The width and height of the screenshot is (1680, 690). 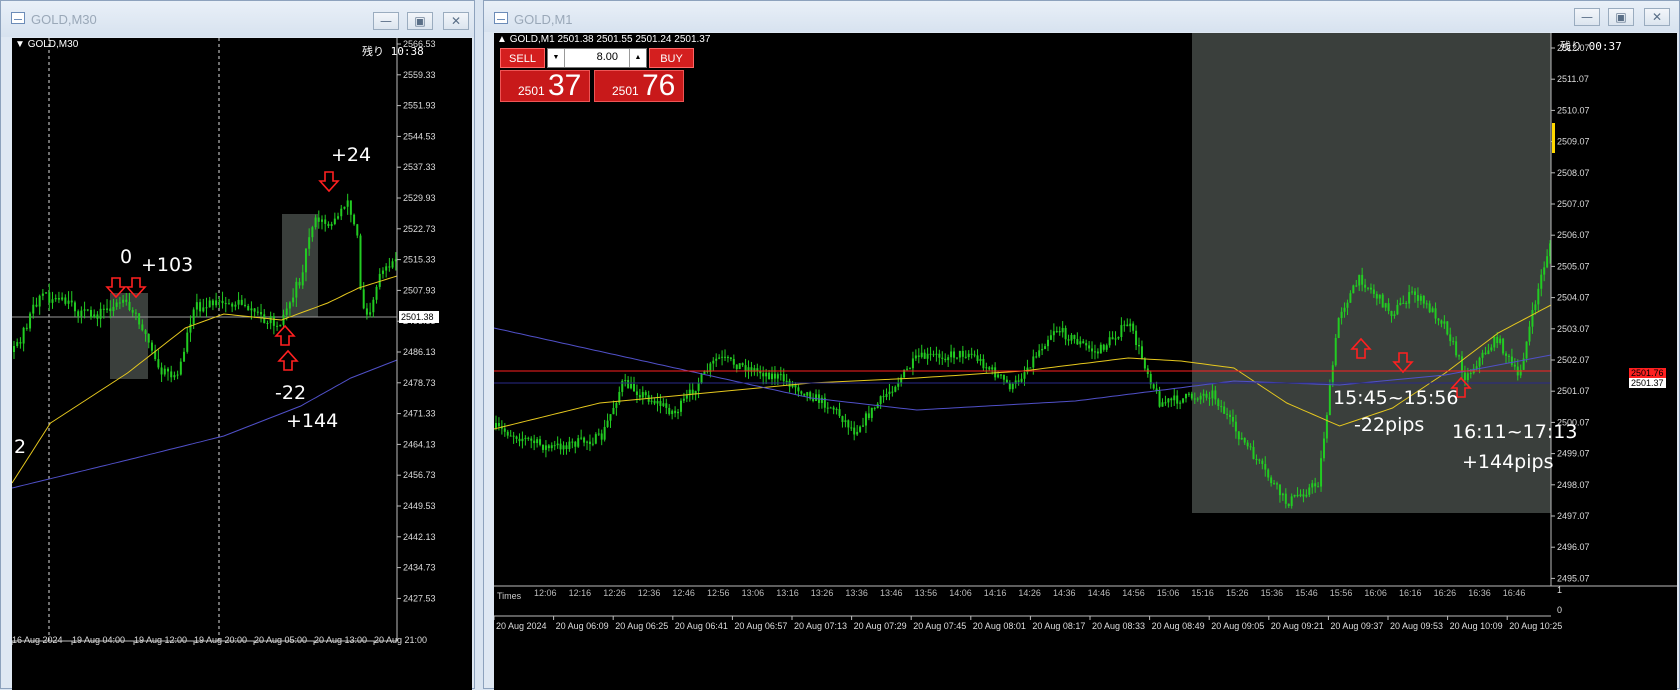 What do you see at coordinates (393, 51) in the screenshot?
I see `bar-time-remaining: 残り 10:38` at bounding box center [393, 51].